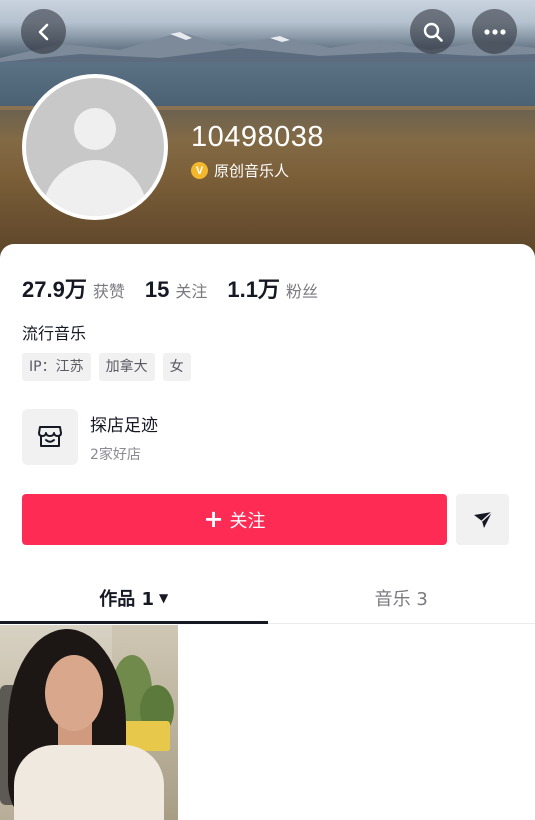 Image resolution: width=535 pixels, height=820 pixels. What do you see at coordinates (90, 437) in the screenshot?
I see `shop-visits-entry: 探店足迹 2家好店` at bounding box center [90, 437].